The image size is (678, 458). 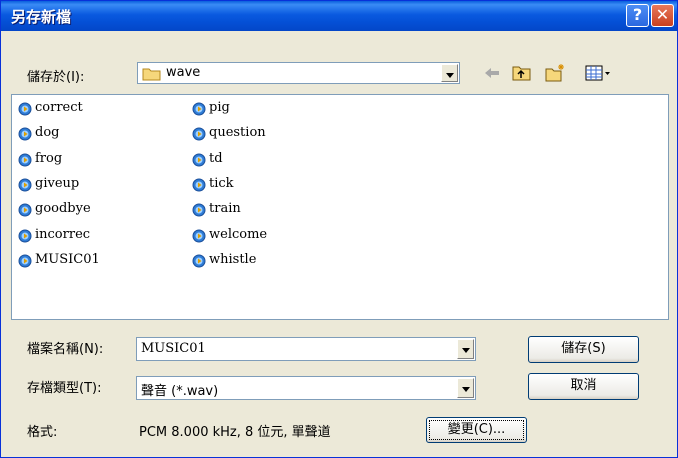 I want to click on file-name: whistle, so click(x=233, y=259).